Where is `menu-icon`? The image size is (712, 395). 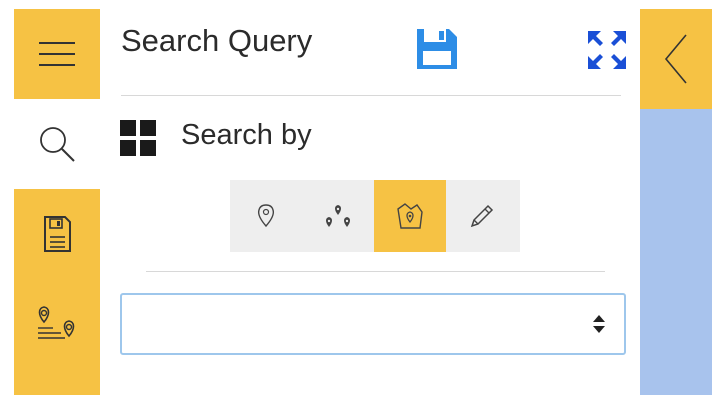
menu-icon is located at coordinates (57, 54).